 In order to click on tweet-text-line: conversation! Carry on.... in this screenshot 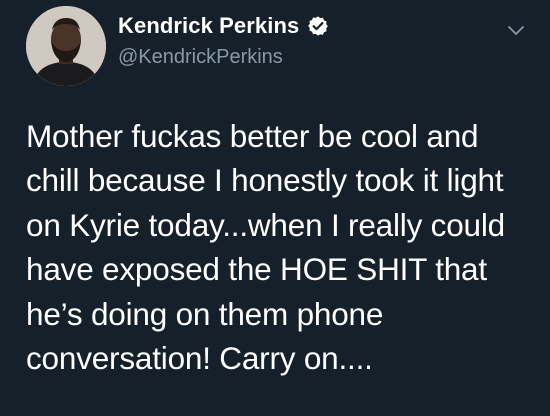, I will do `click(199, 358)`.